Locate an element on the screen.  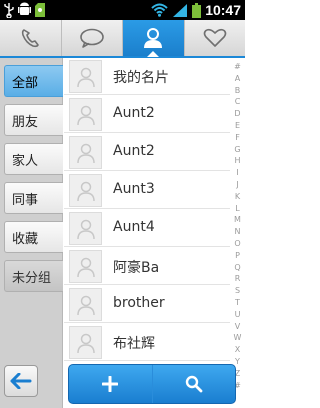
index-letter: J is located at coordinates (237, 184).